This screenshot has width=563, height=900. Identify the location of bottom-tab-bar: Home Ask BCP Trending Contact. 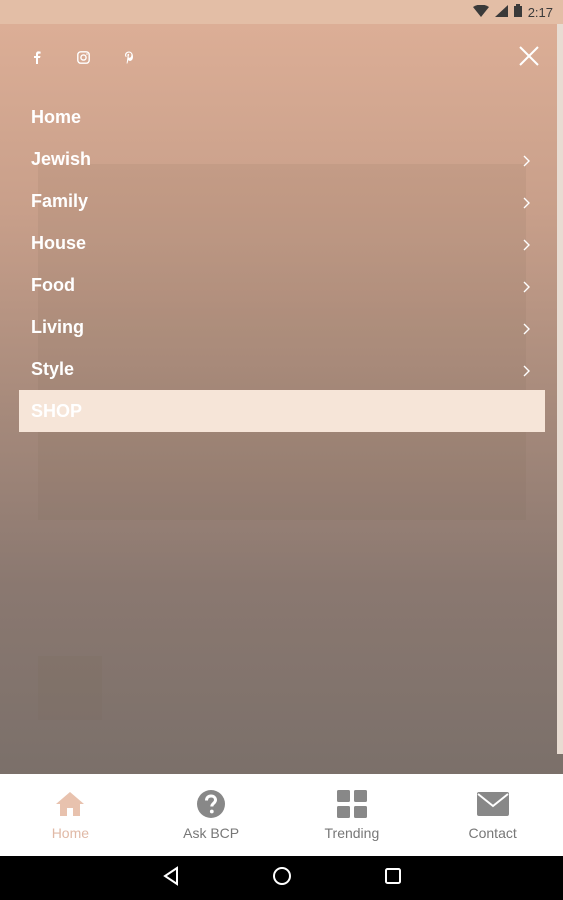
(281, 815).